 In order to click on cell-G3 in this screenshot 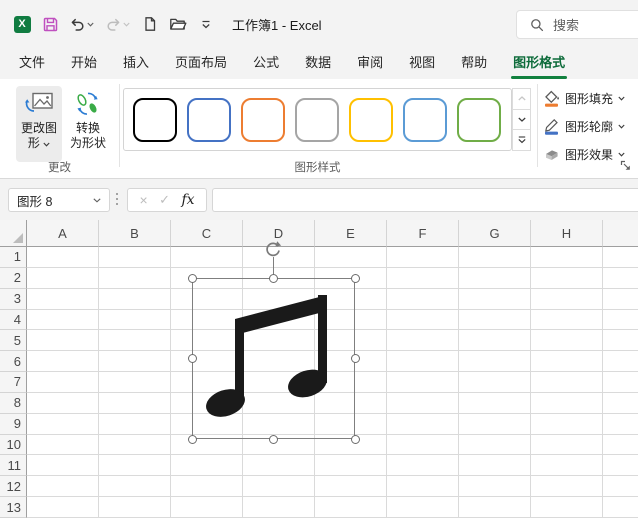, I will do `click(495, 299)`.